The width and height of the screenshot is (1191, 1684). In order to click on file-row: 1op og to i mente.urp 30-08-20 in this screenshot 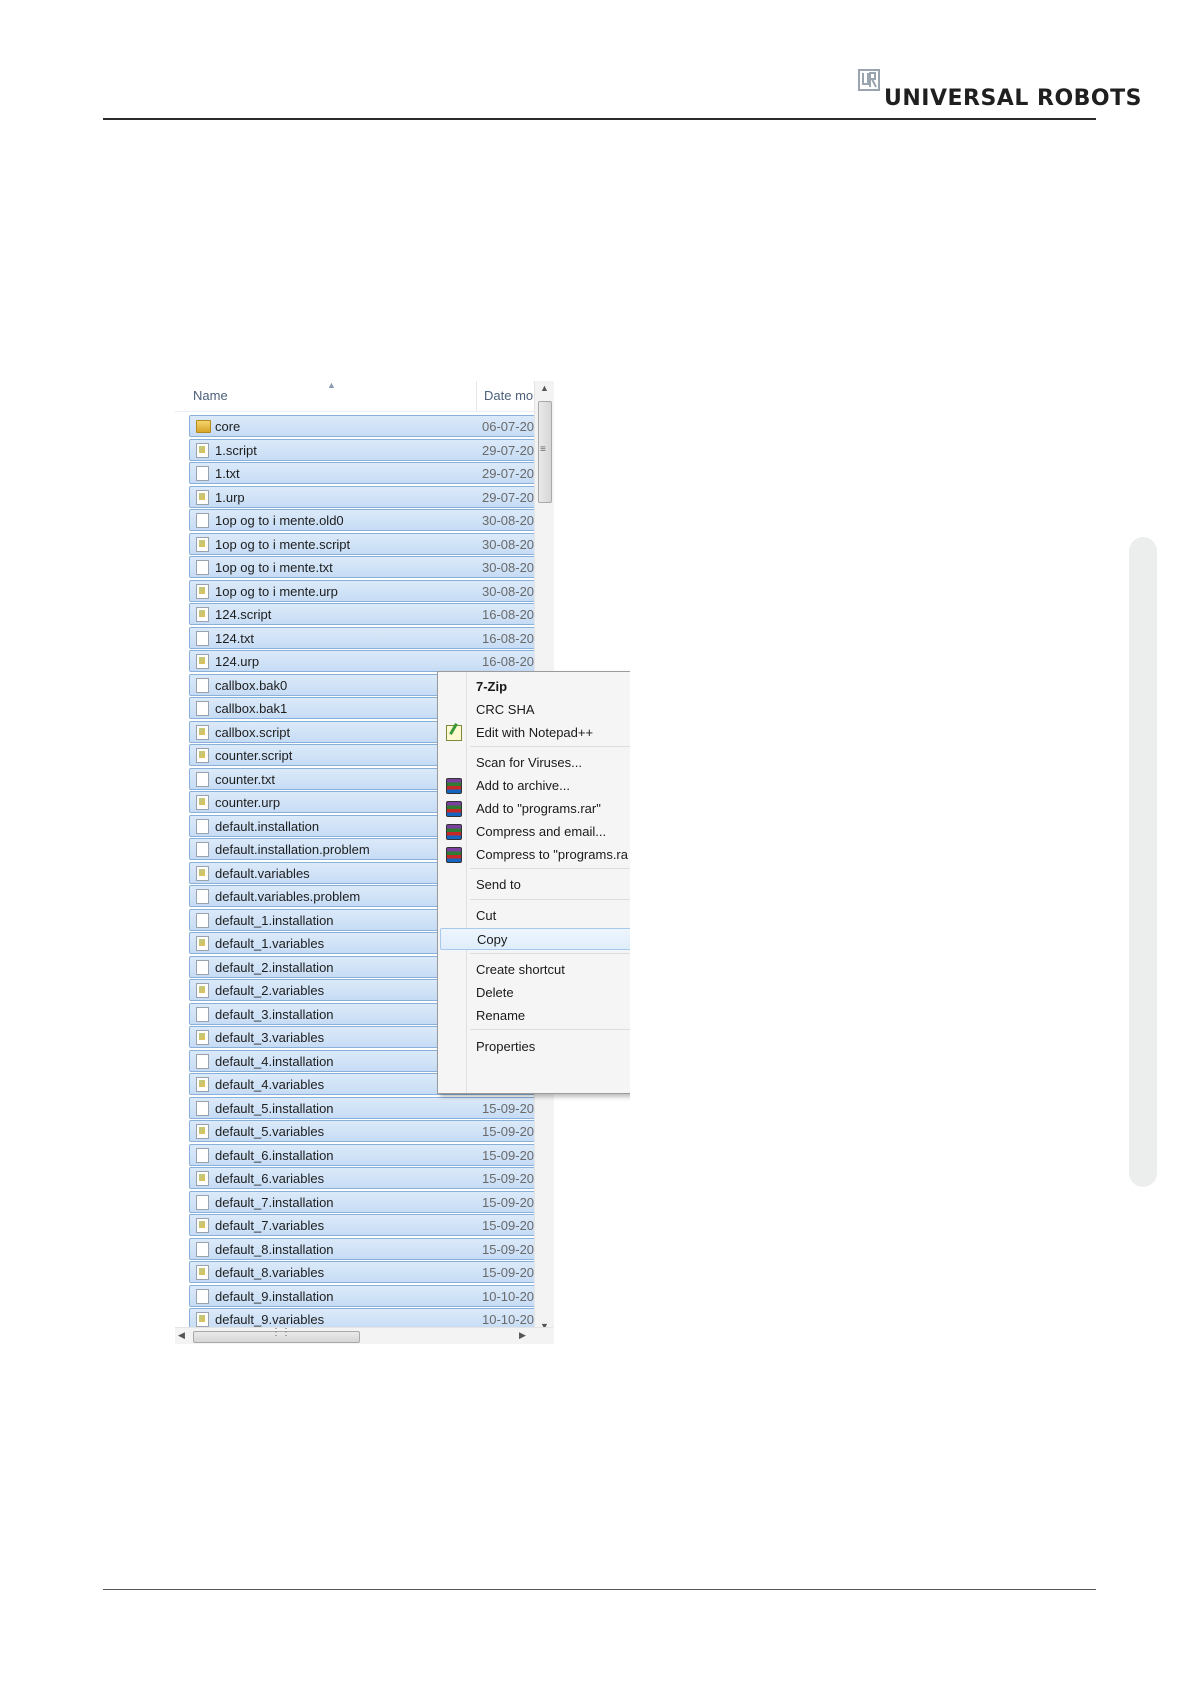, I will do `click(368, 590)`.